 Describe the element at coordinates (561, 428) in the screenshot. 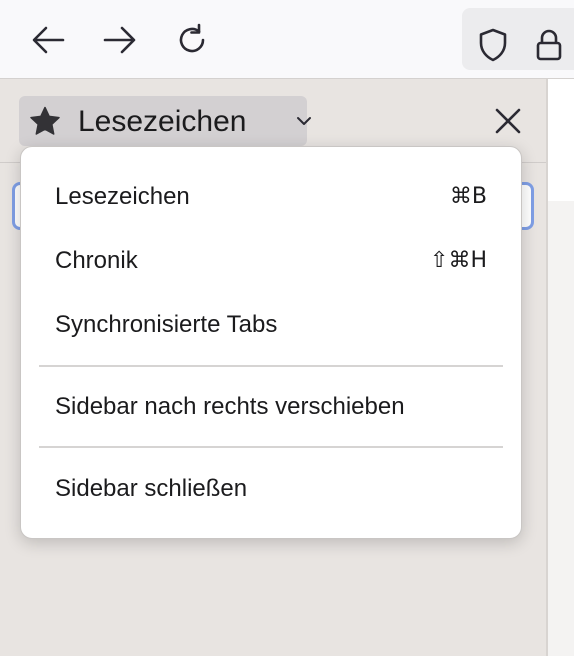

I see `page-content-below` at that location.